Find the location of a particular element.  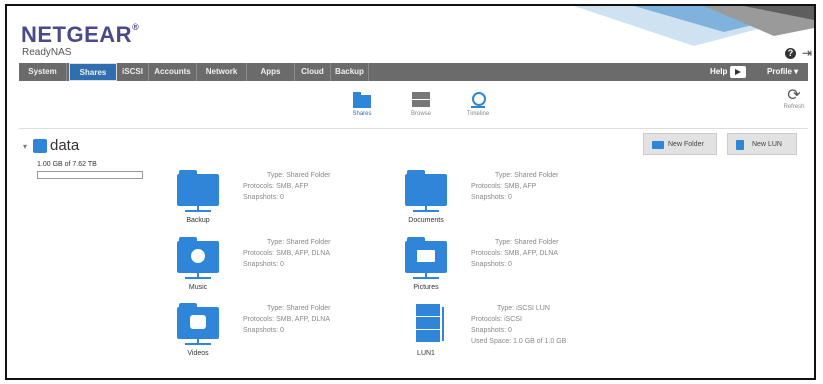

subnav-label: Shares is located at coordinates (362, 114).